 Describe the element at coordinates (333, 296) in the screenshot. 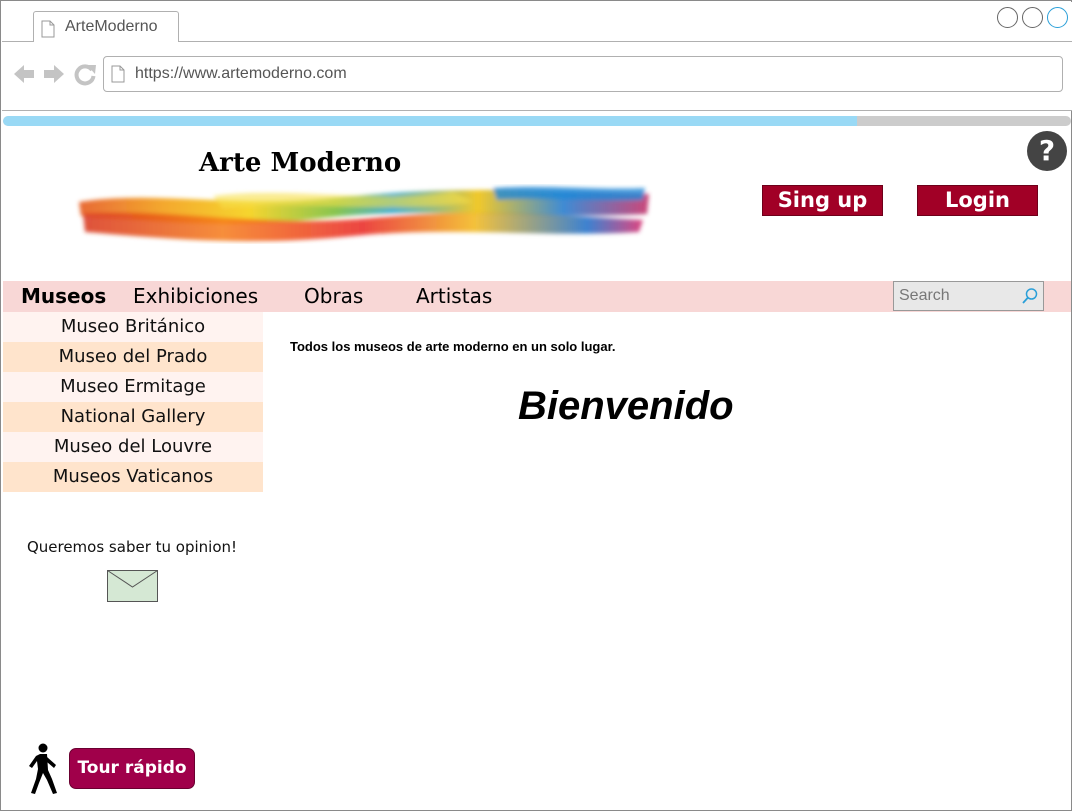

I see `nav-item-obras: Obras` at that location.